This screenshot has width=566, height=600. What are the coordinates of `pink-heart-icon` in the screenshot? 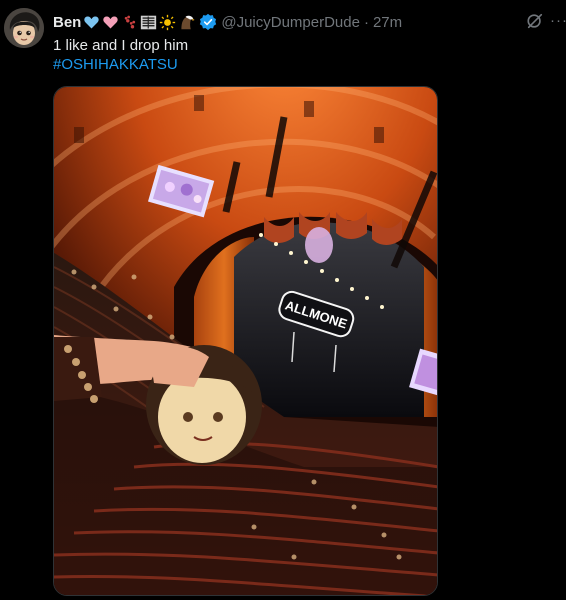 It's located at (110, 22).